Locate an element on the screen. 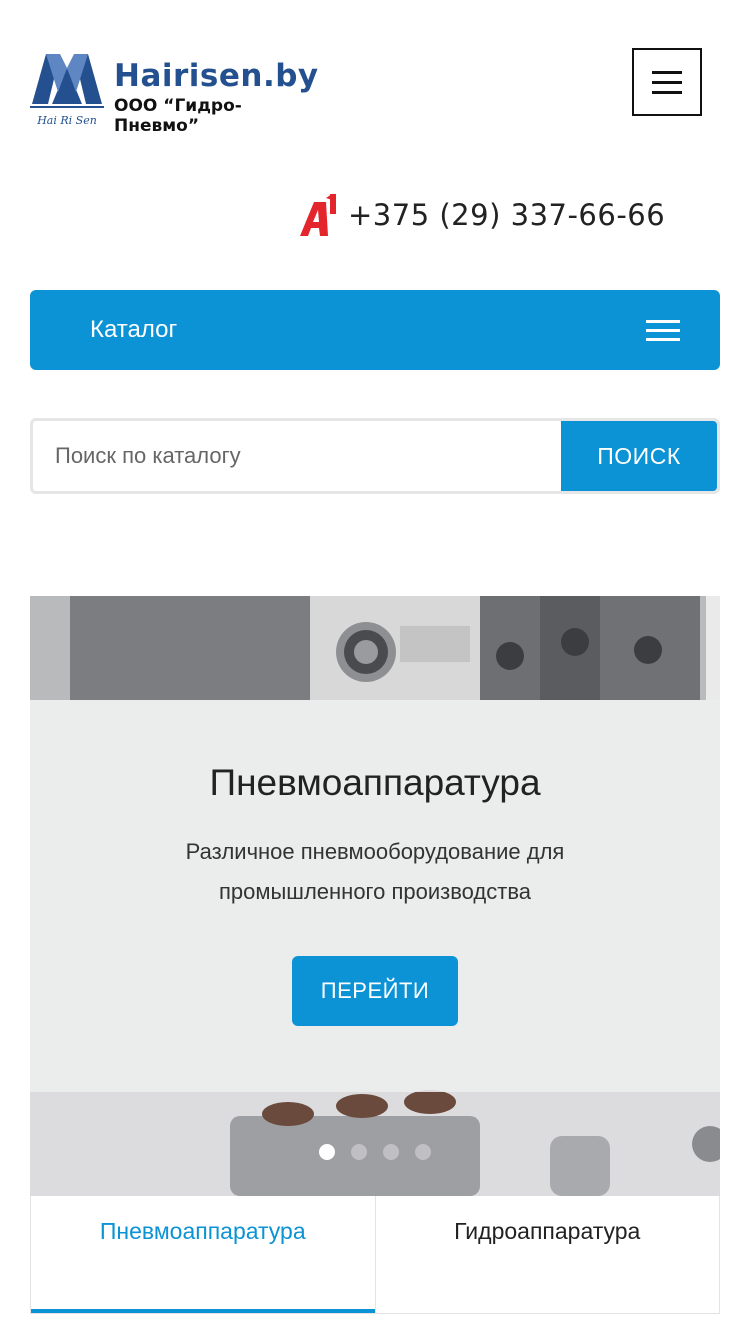 This screenshot has width=750, height=1334. search-input is located at coordinates (297, 456).